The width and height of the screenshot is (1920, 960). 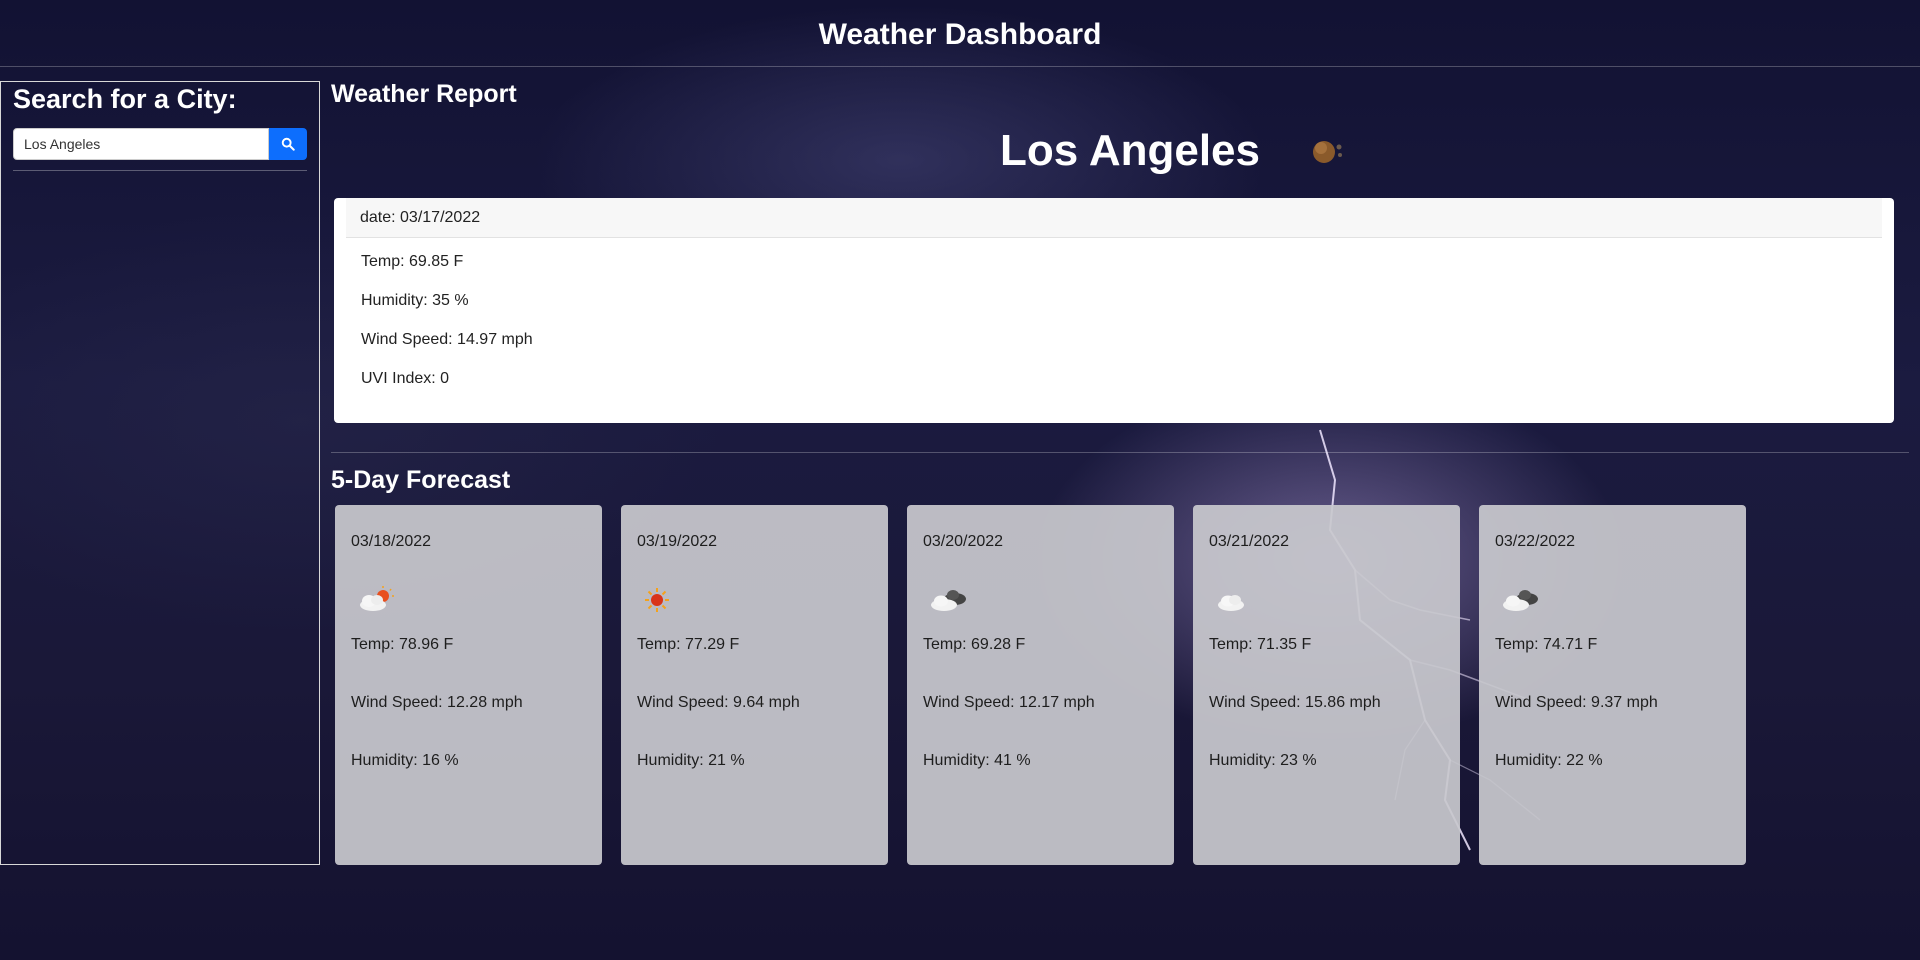 I want to click on forecast-humidity: Humidity: 16 %, so click(x=405, y=760).